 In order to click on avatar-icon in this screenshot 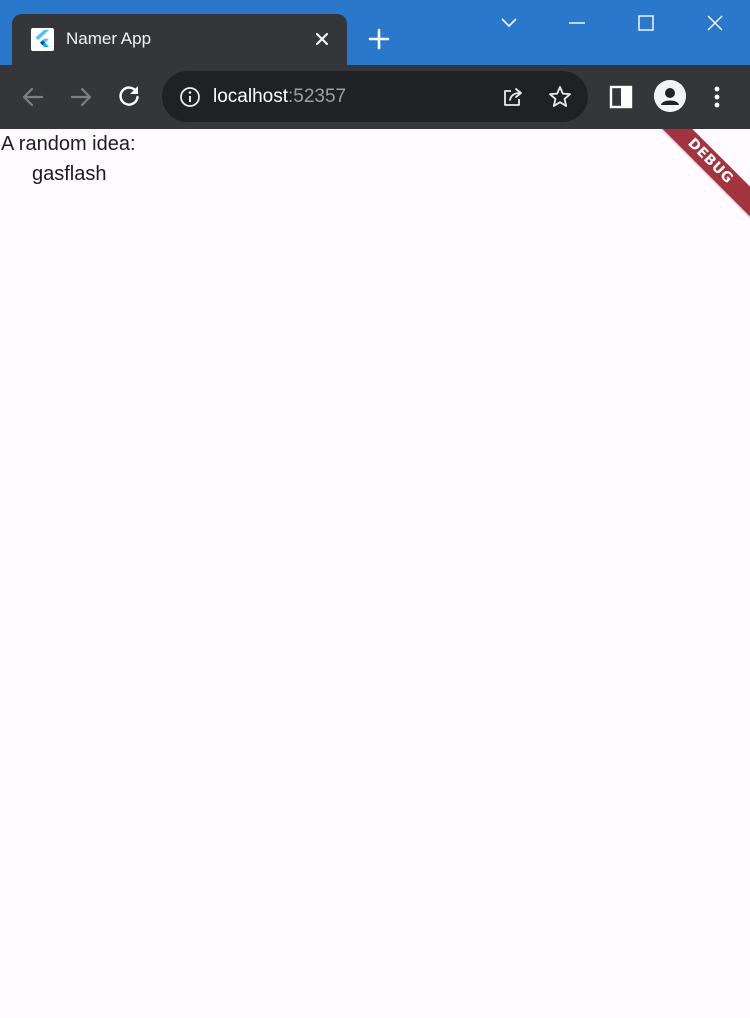, I will do `click(670, 96)`.